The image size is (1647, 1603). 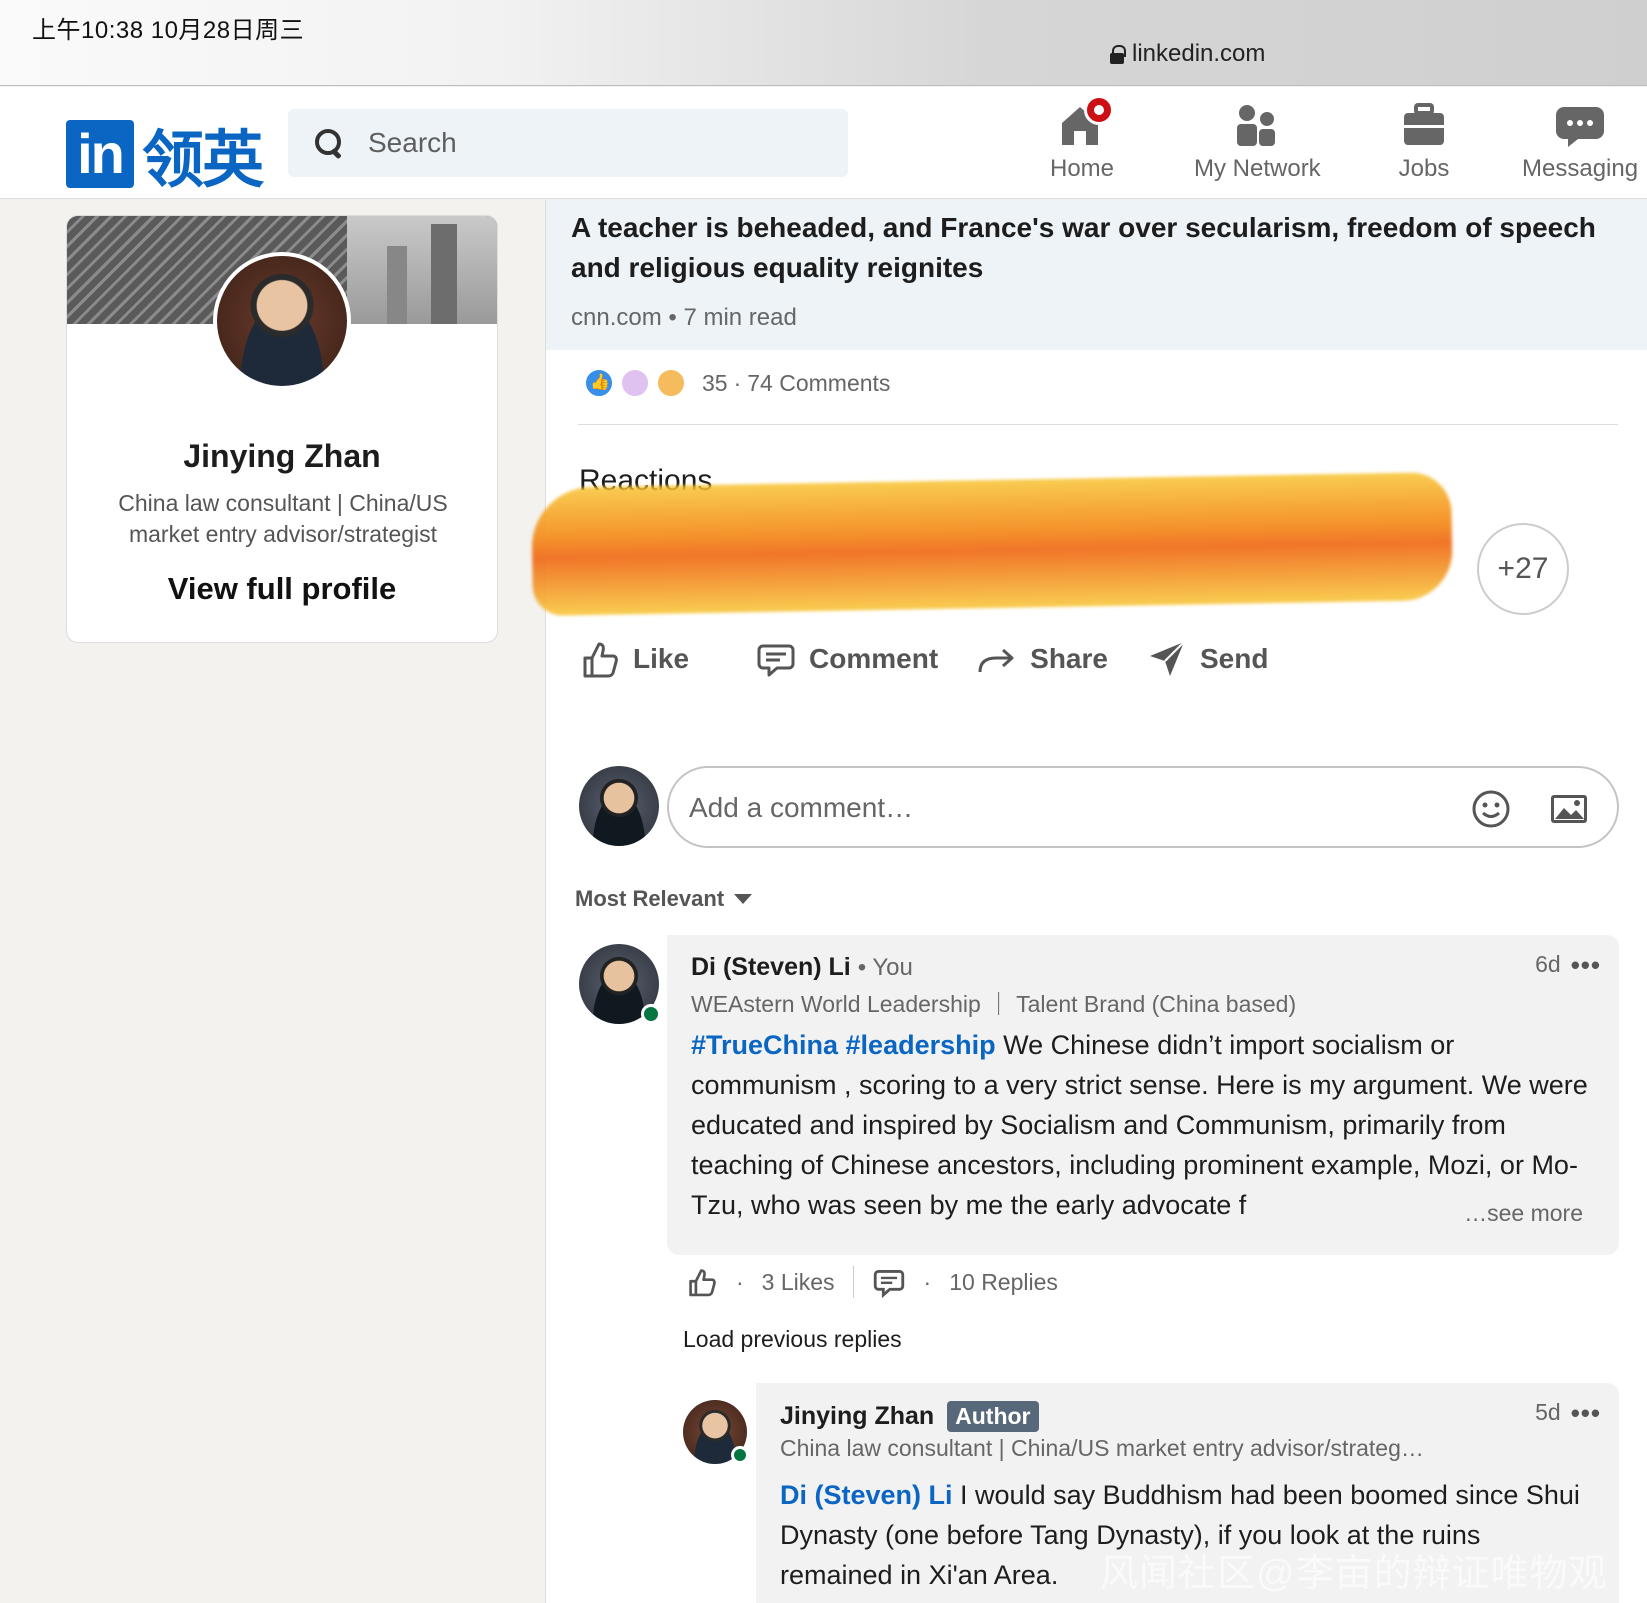 I want to click on divider, so click(x=1098, y=424).